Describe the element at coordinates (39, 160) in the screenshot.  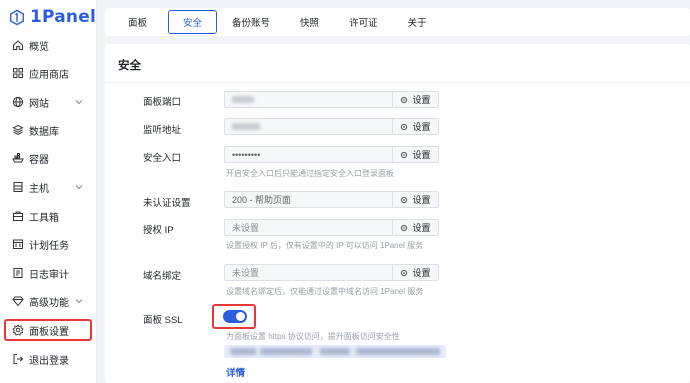
I see `sidebar-item-label: 容器` at that location.